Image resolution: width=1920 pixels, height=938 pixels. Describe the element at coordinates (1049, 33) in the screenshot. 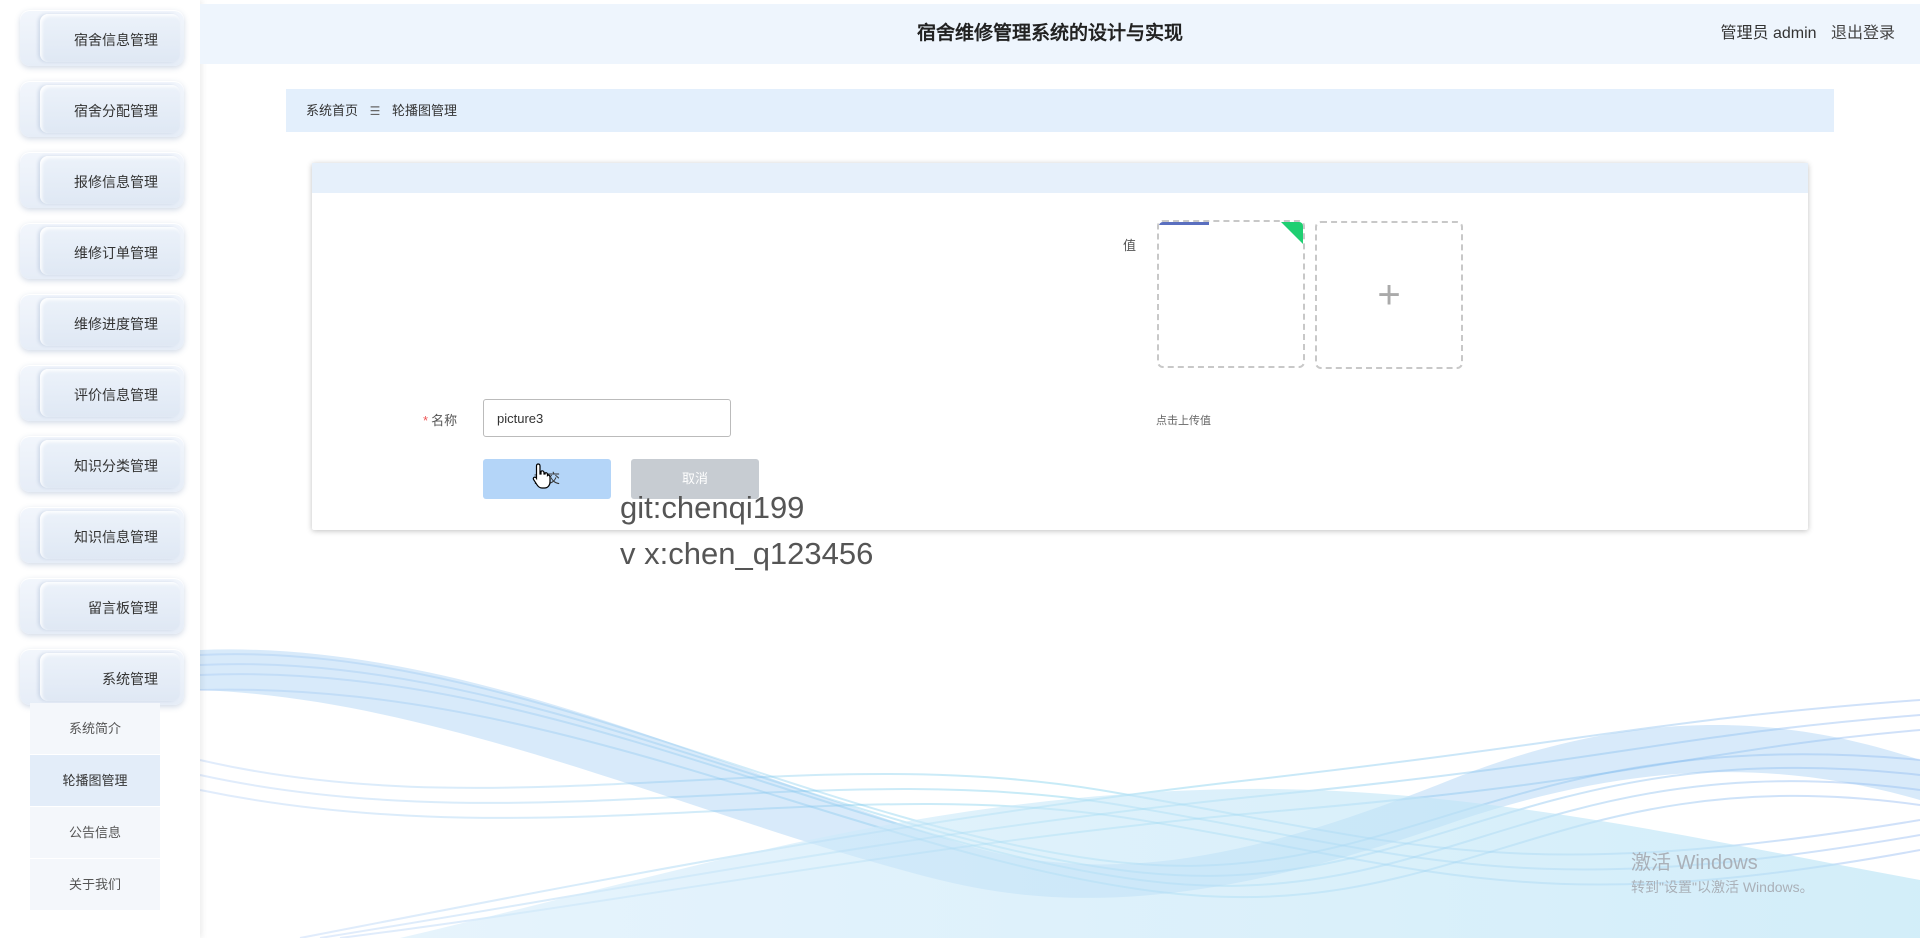

I see `app-title: 宿舍维修管理系统的设计与实现` at that location.